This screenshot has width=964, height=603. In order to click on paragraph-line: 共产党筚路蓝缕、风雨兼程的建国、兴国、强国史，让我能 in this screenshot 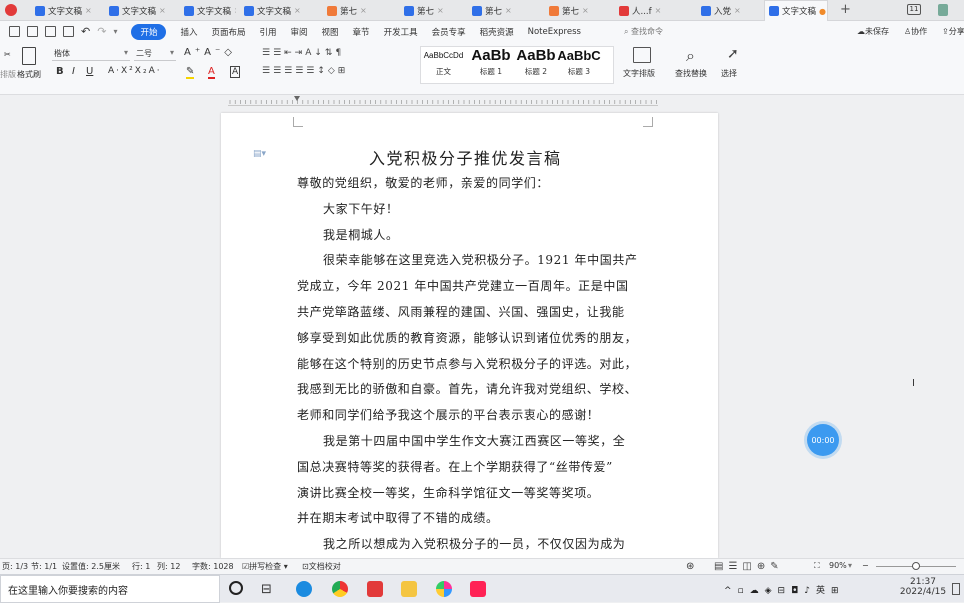, I will do `click(461, 311)`.